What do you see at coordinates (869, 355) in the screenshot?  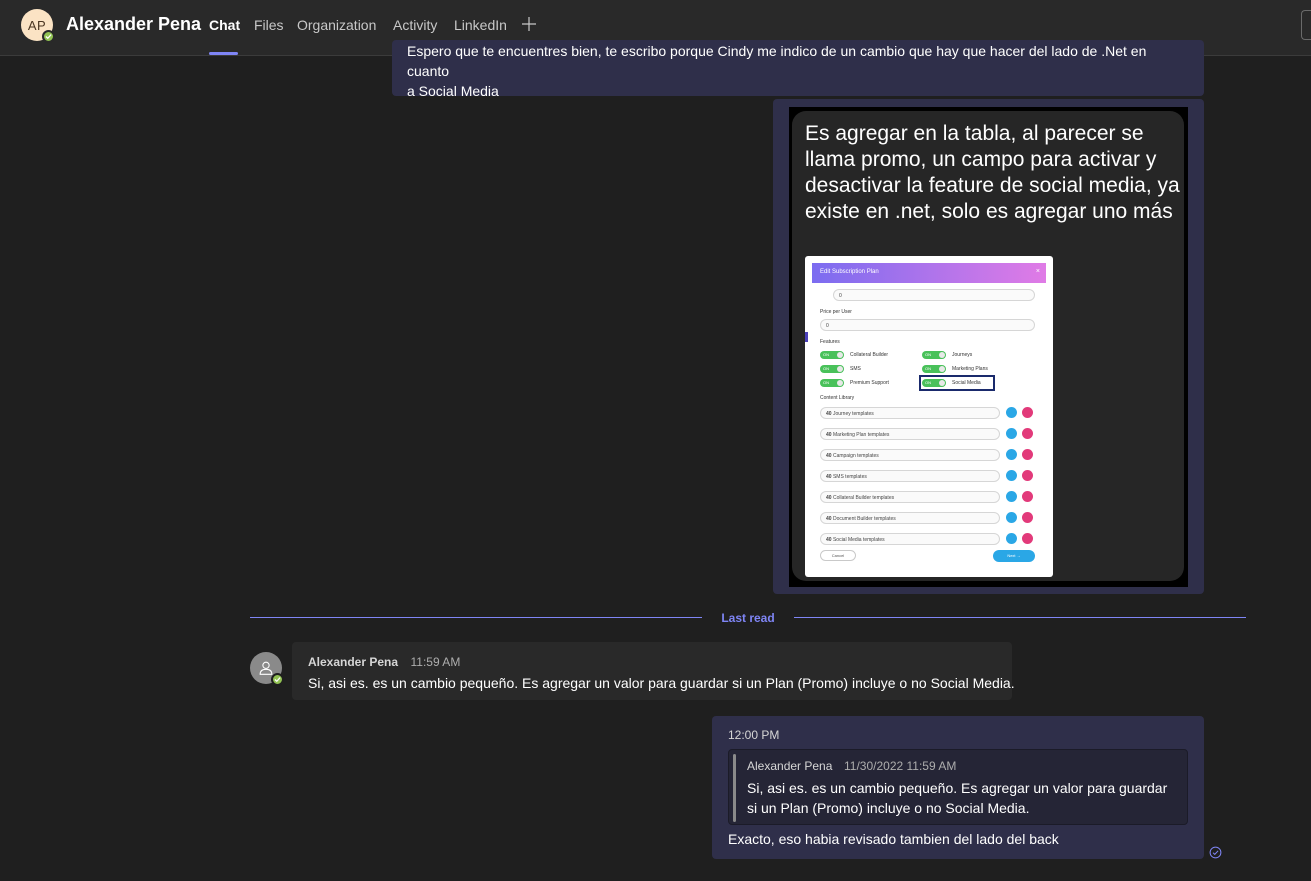 I see `feature-label: Collateral Builder` at bounding box center [869, 355].